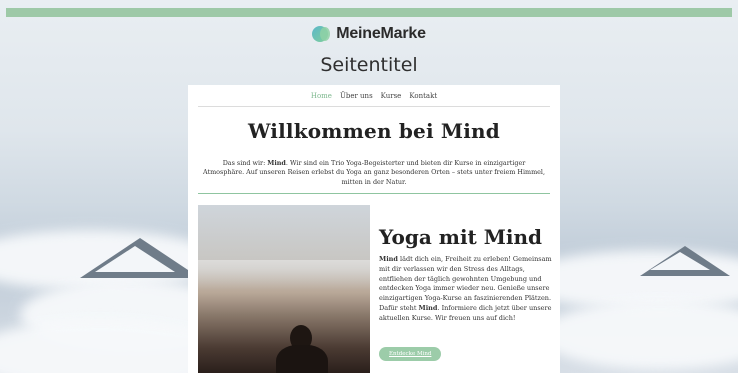 This screenshot has height=373, width=738. Describe the element at coordinates (284, 289) in the screenshot. I see `yoga-photo` at that location.